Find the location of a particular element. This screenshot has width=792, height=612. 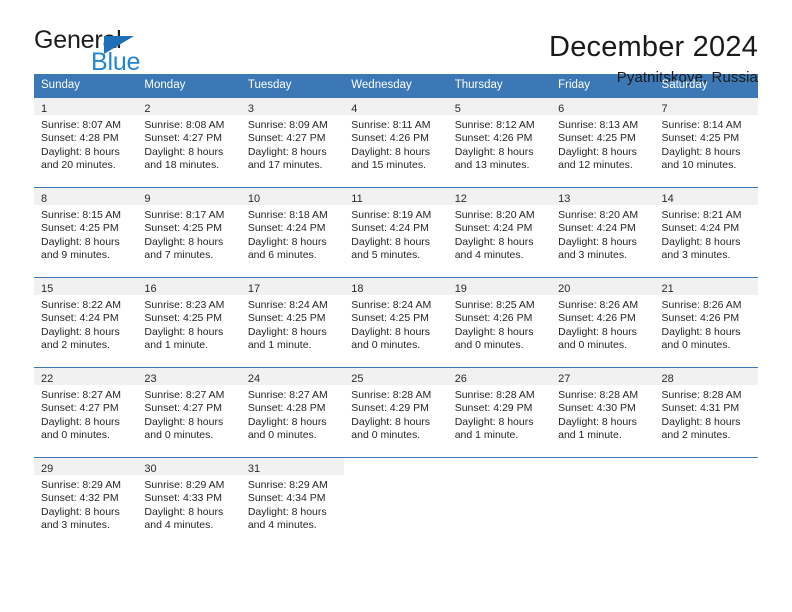

general-blue-logo: General Blue is located at coordinates (109, 54).